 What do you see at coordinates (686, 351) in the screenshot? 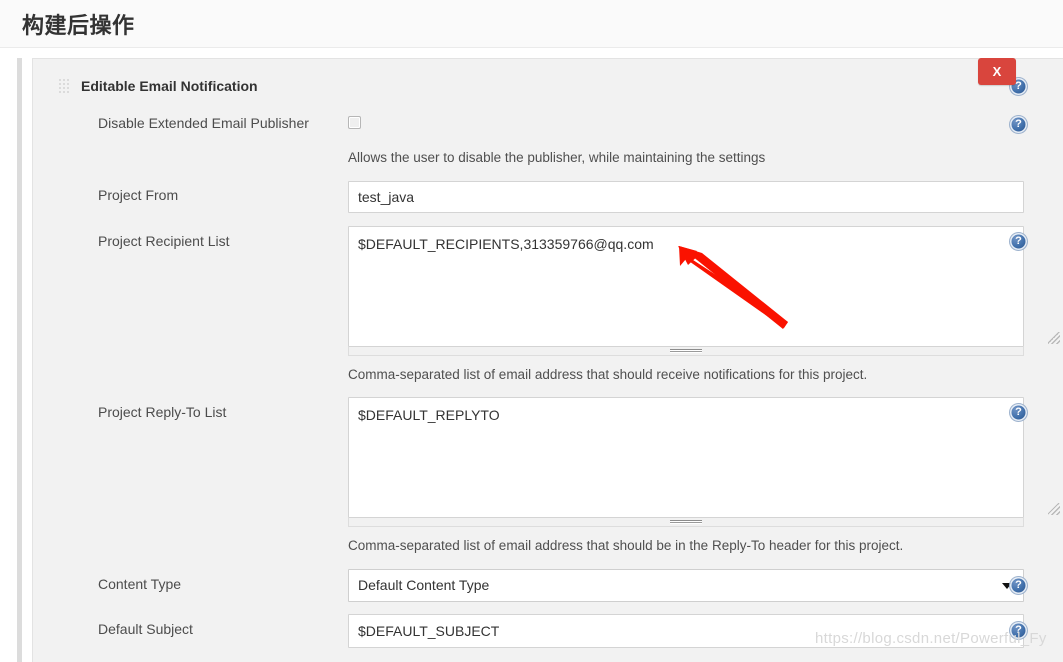
I see `textarea-drag-handle-recipient` at bounding box center [686, 351].